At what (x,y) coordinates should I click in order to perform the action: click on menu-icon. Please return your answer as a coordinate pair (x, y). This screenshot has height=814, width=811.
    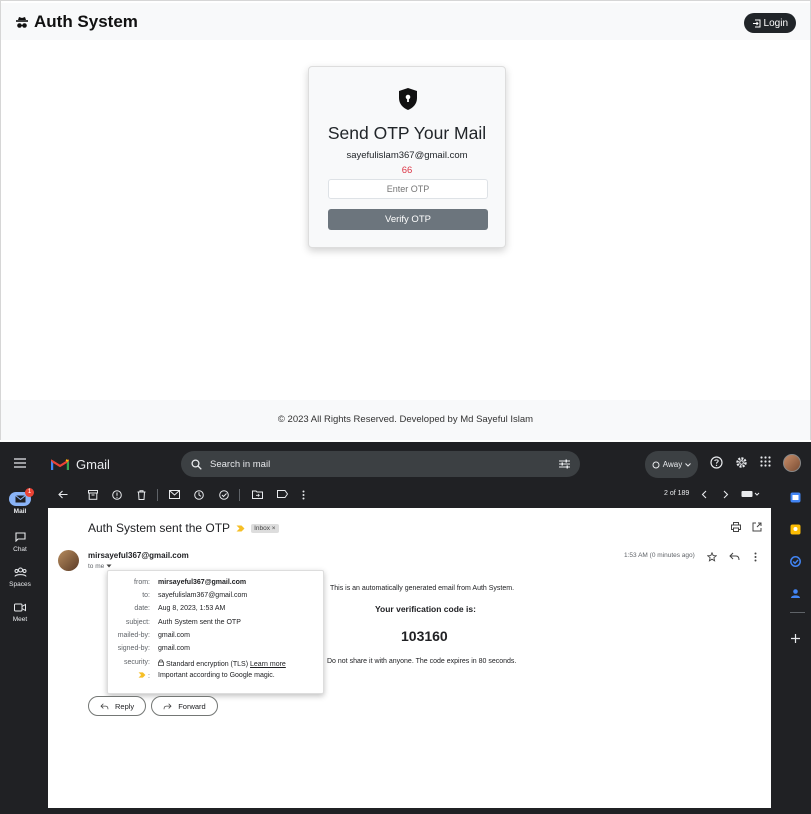
    Looking at the image, I should click on (20, 463).